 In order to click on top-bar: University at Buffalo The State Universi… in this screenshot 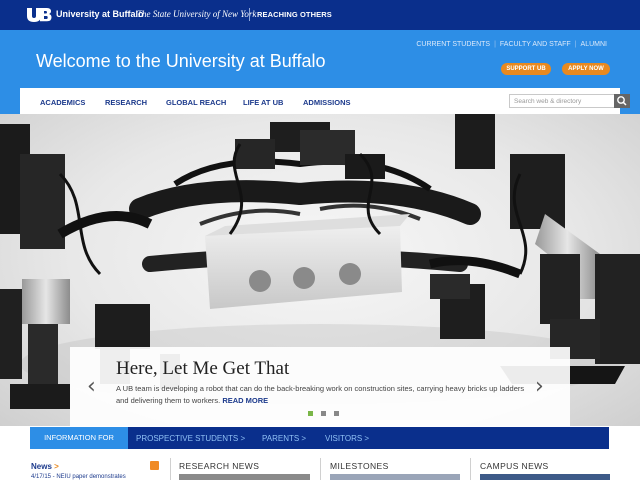, I will do `click(320, 15)`.